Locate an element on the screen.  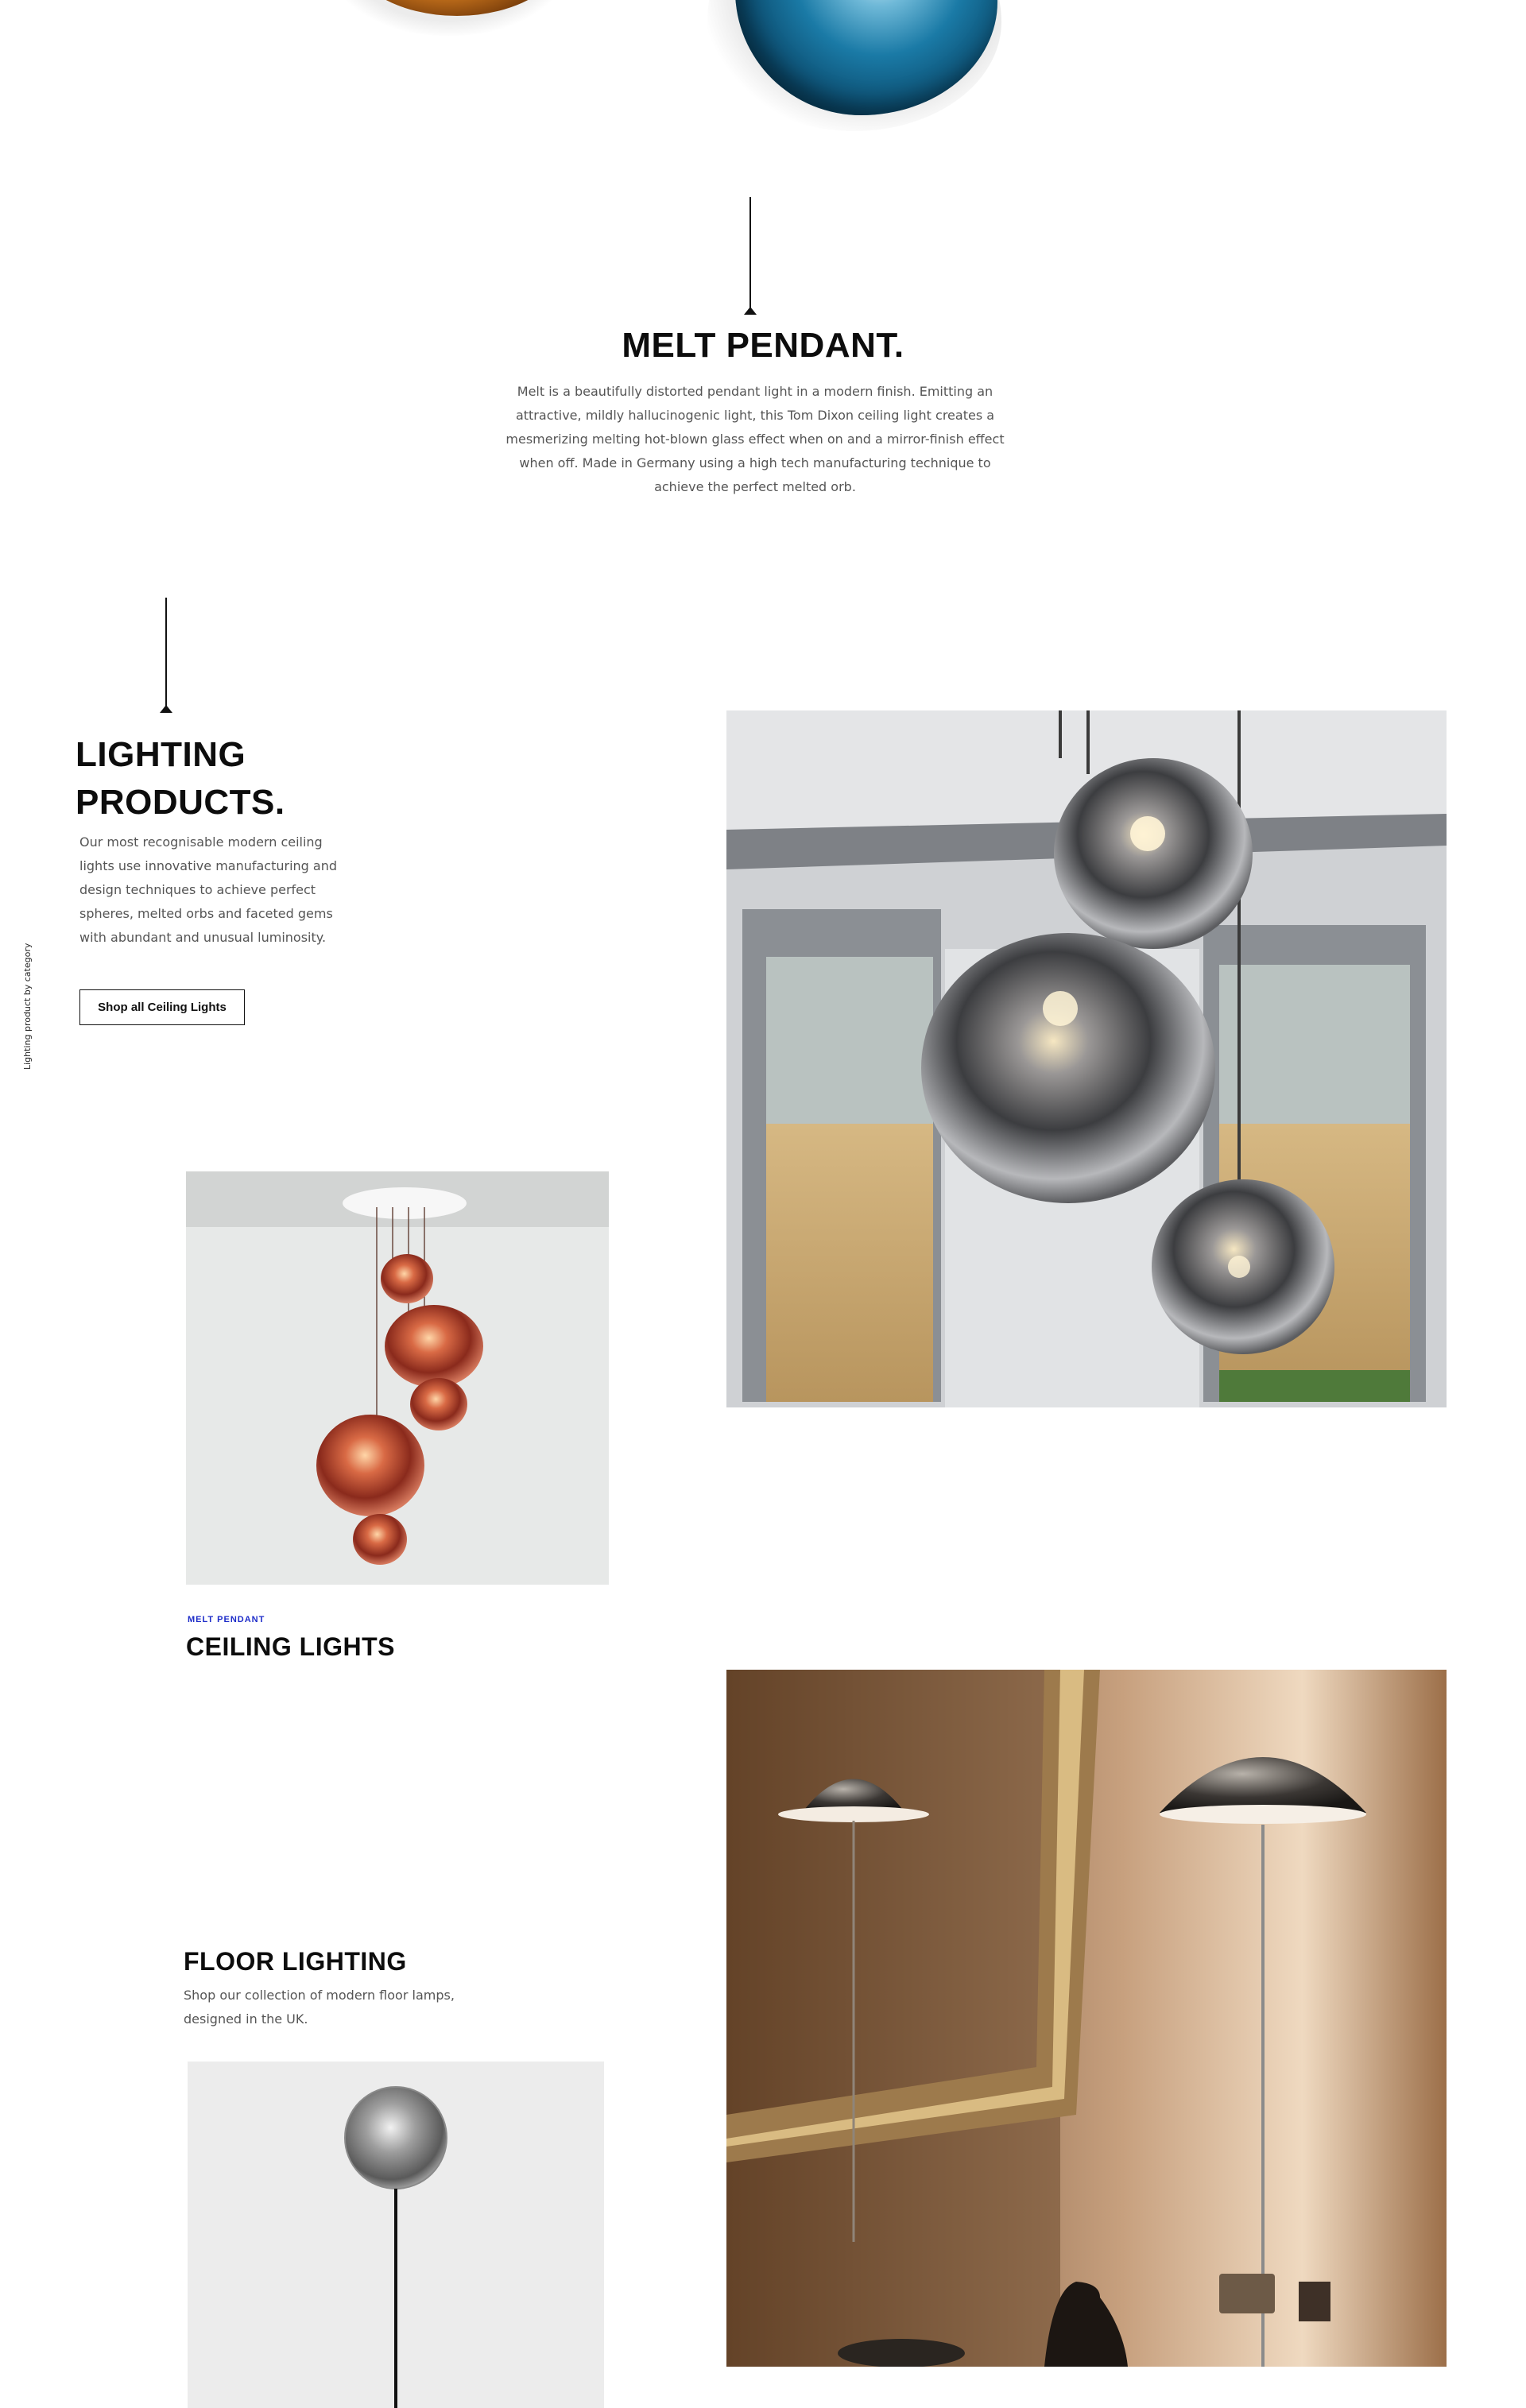
copper-melt-pendants-illustration is located at coordinates (397, 1378).